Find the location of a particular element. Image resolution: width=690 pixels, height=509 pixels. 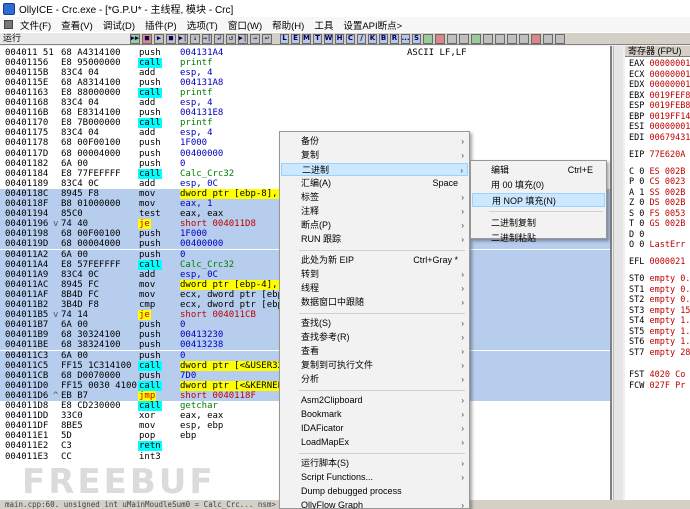

context-item-9: 此处为新 EIP Ctrl+Gray * is located at coordinates (374, 260).